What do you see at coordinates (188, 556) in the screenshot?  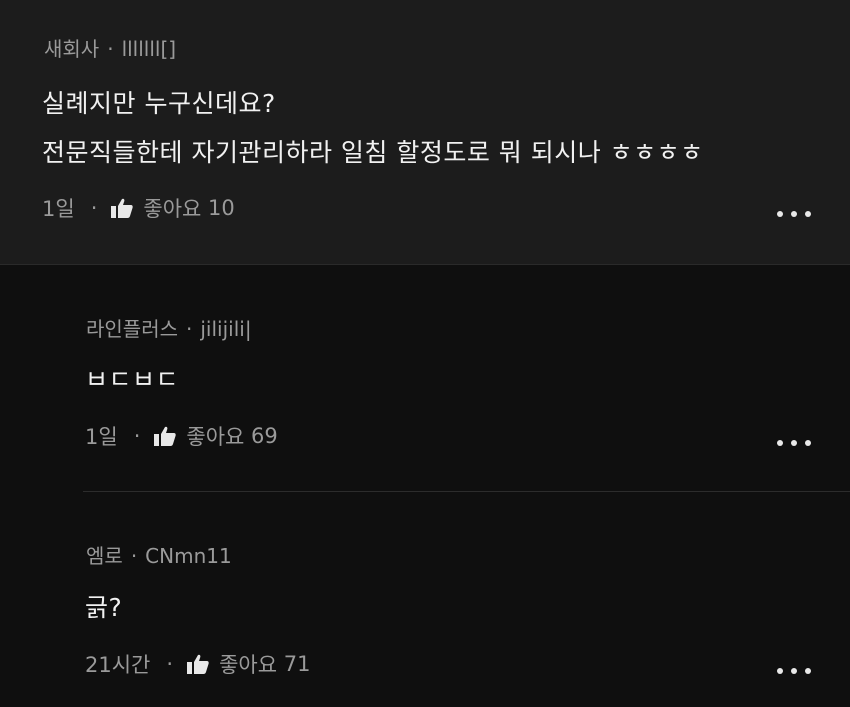 I see `author-company: CNmn11` at bounding box center [188, 556].